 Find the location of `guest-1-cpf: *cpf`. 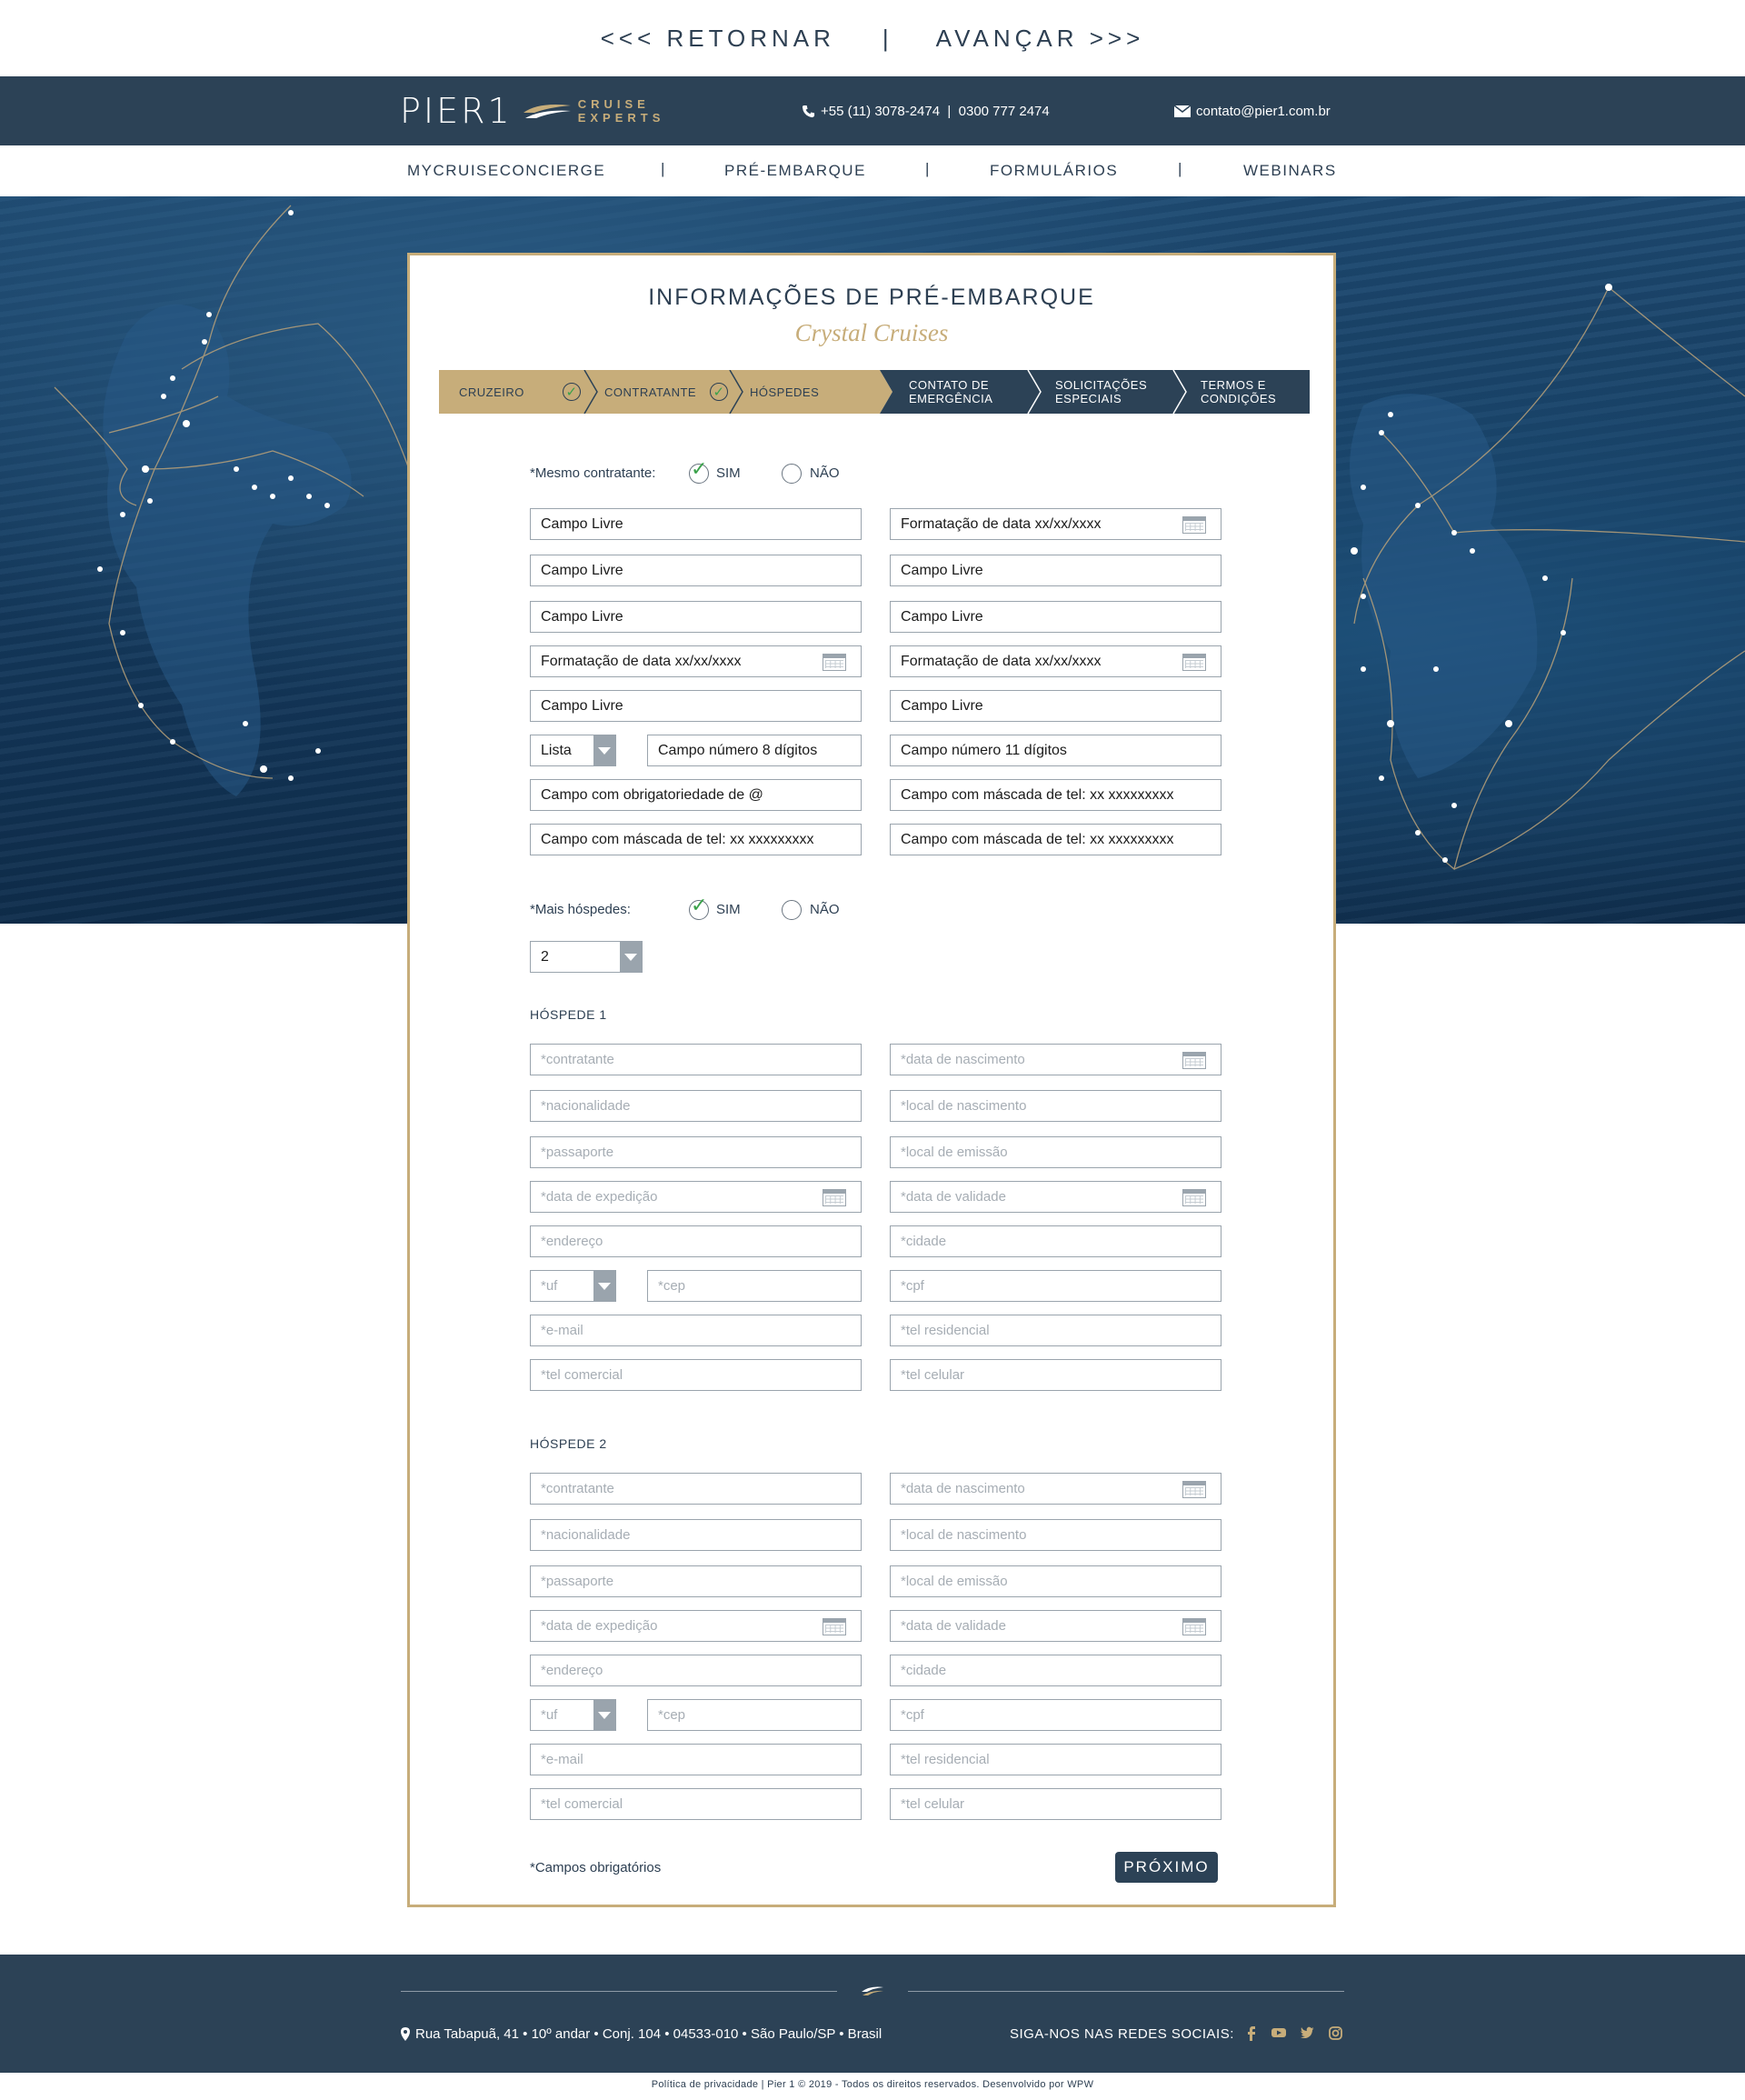

guest-1-cpf: *cpf is located at coordinates (1056, 1286).